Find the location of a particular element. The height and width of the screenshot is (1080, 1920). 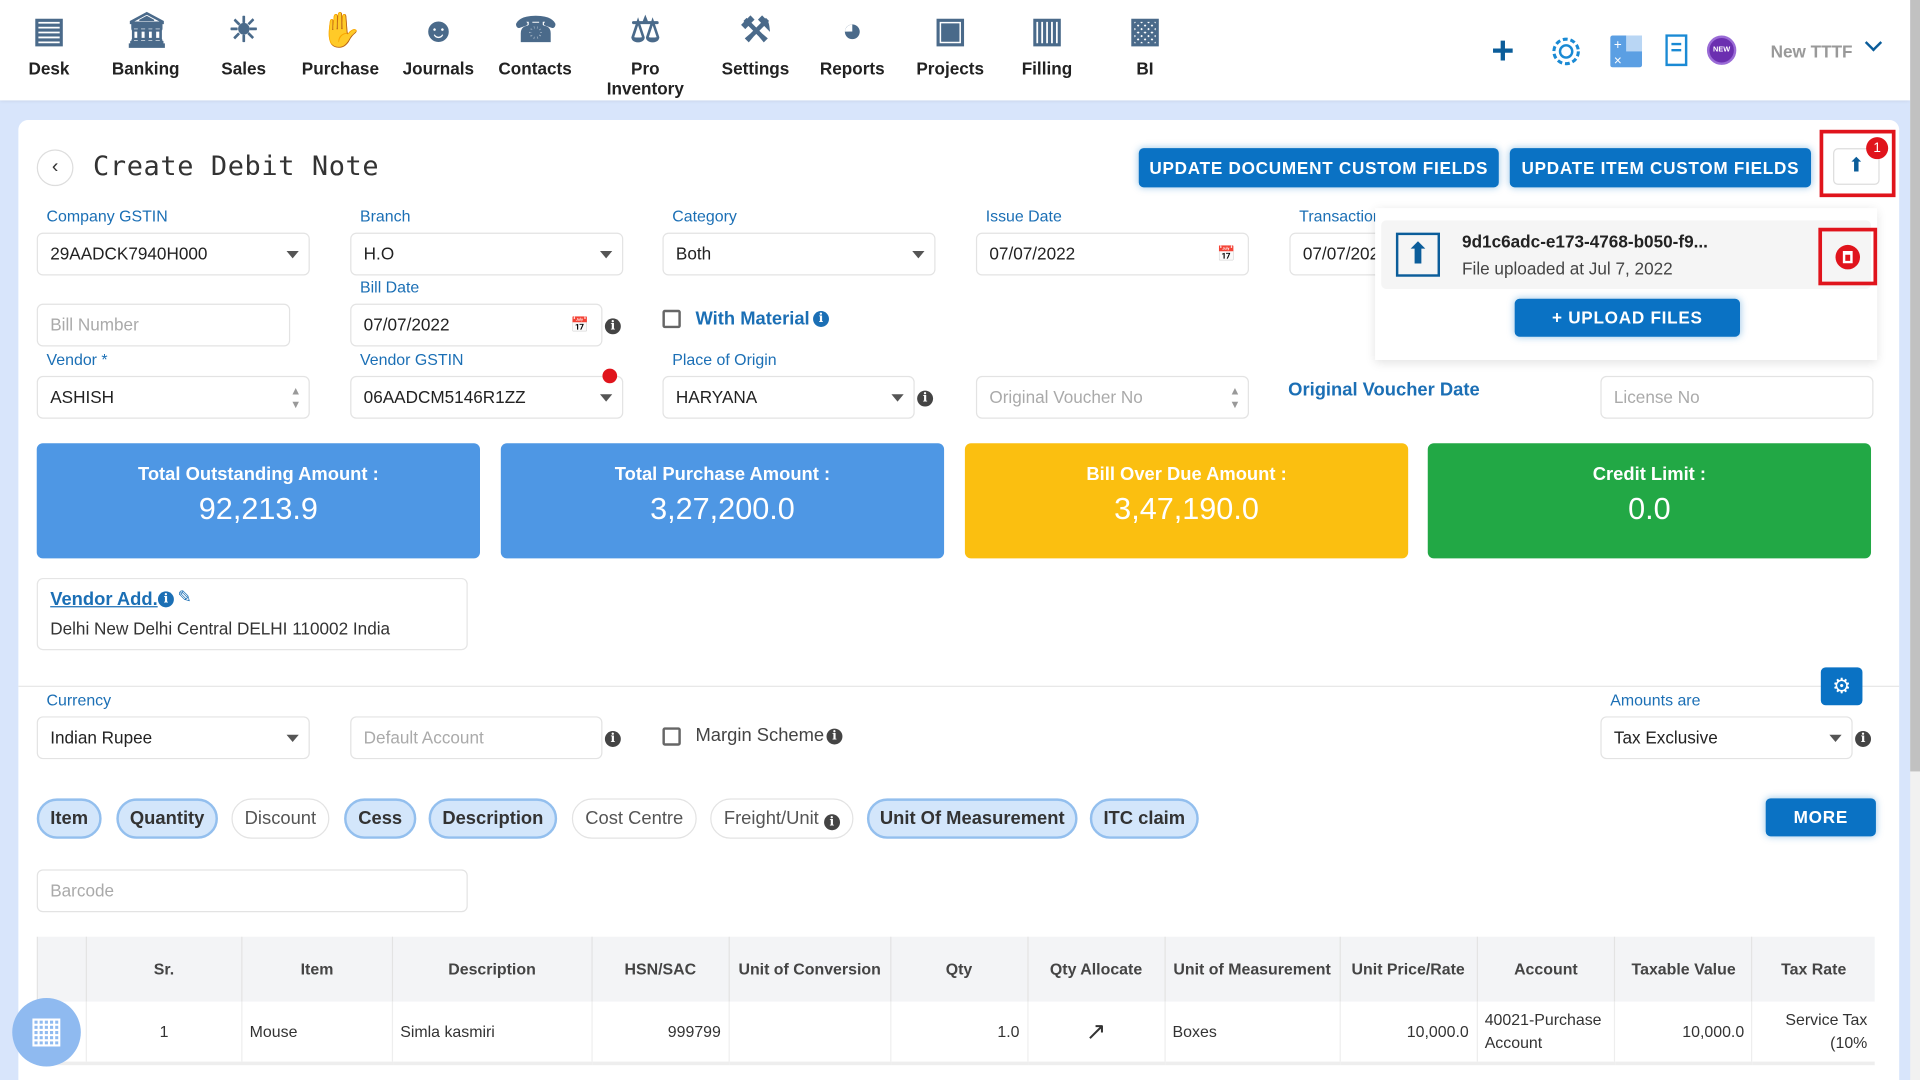

nav-bi: ▩ BI is located at coordinates (1145, 42).